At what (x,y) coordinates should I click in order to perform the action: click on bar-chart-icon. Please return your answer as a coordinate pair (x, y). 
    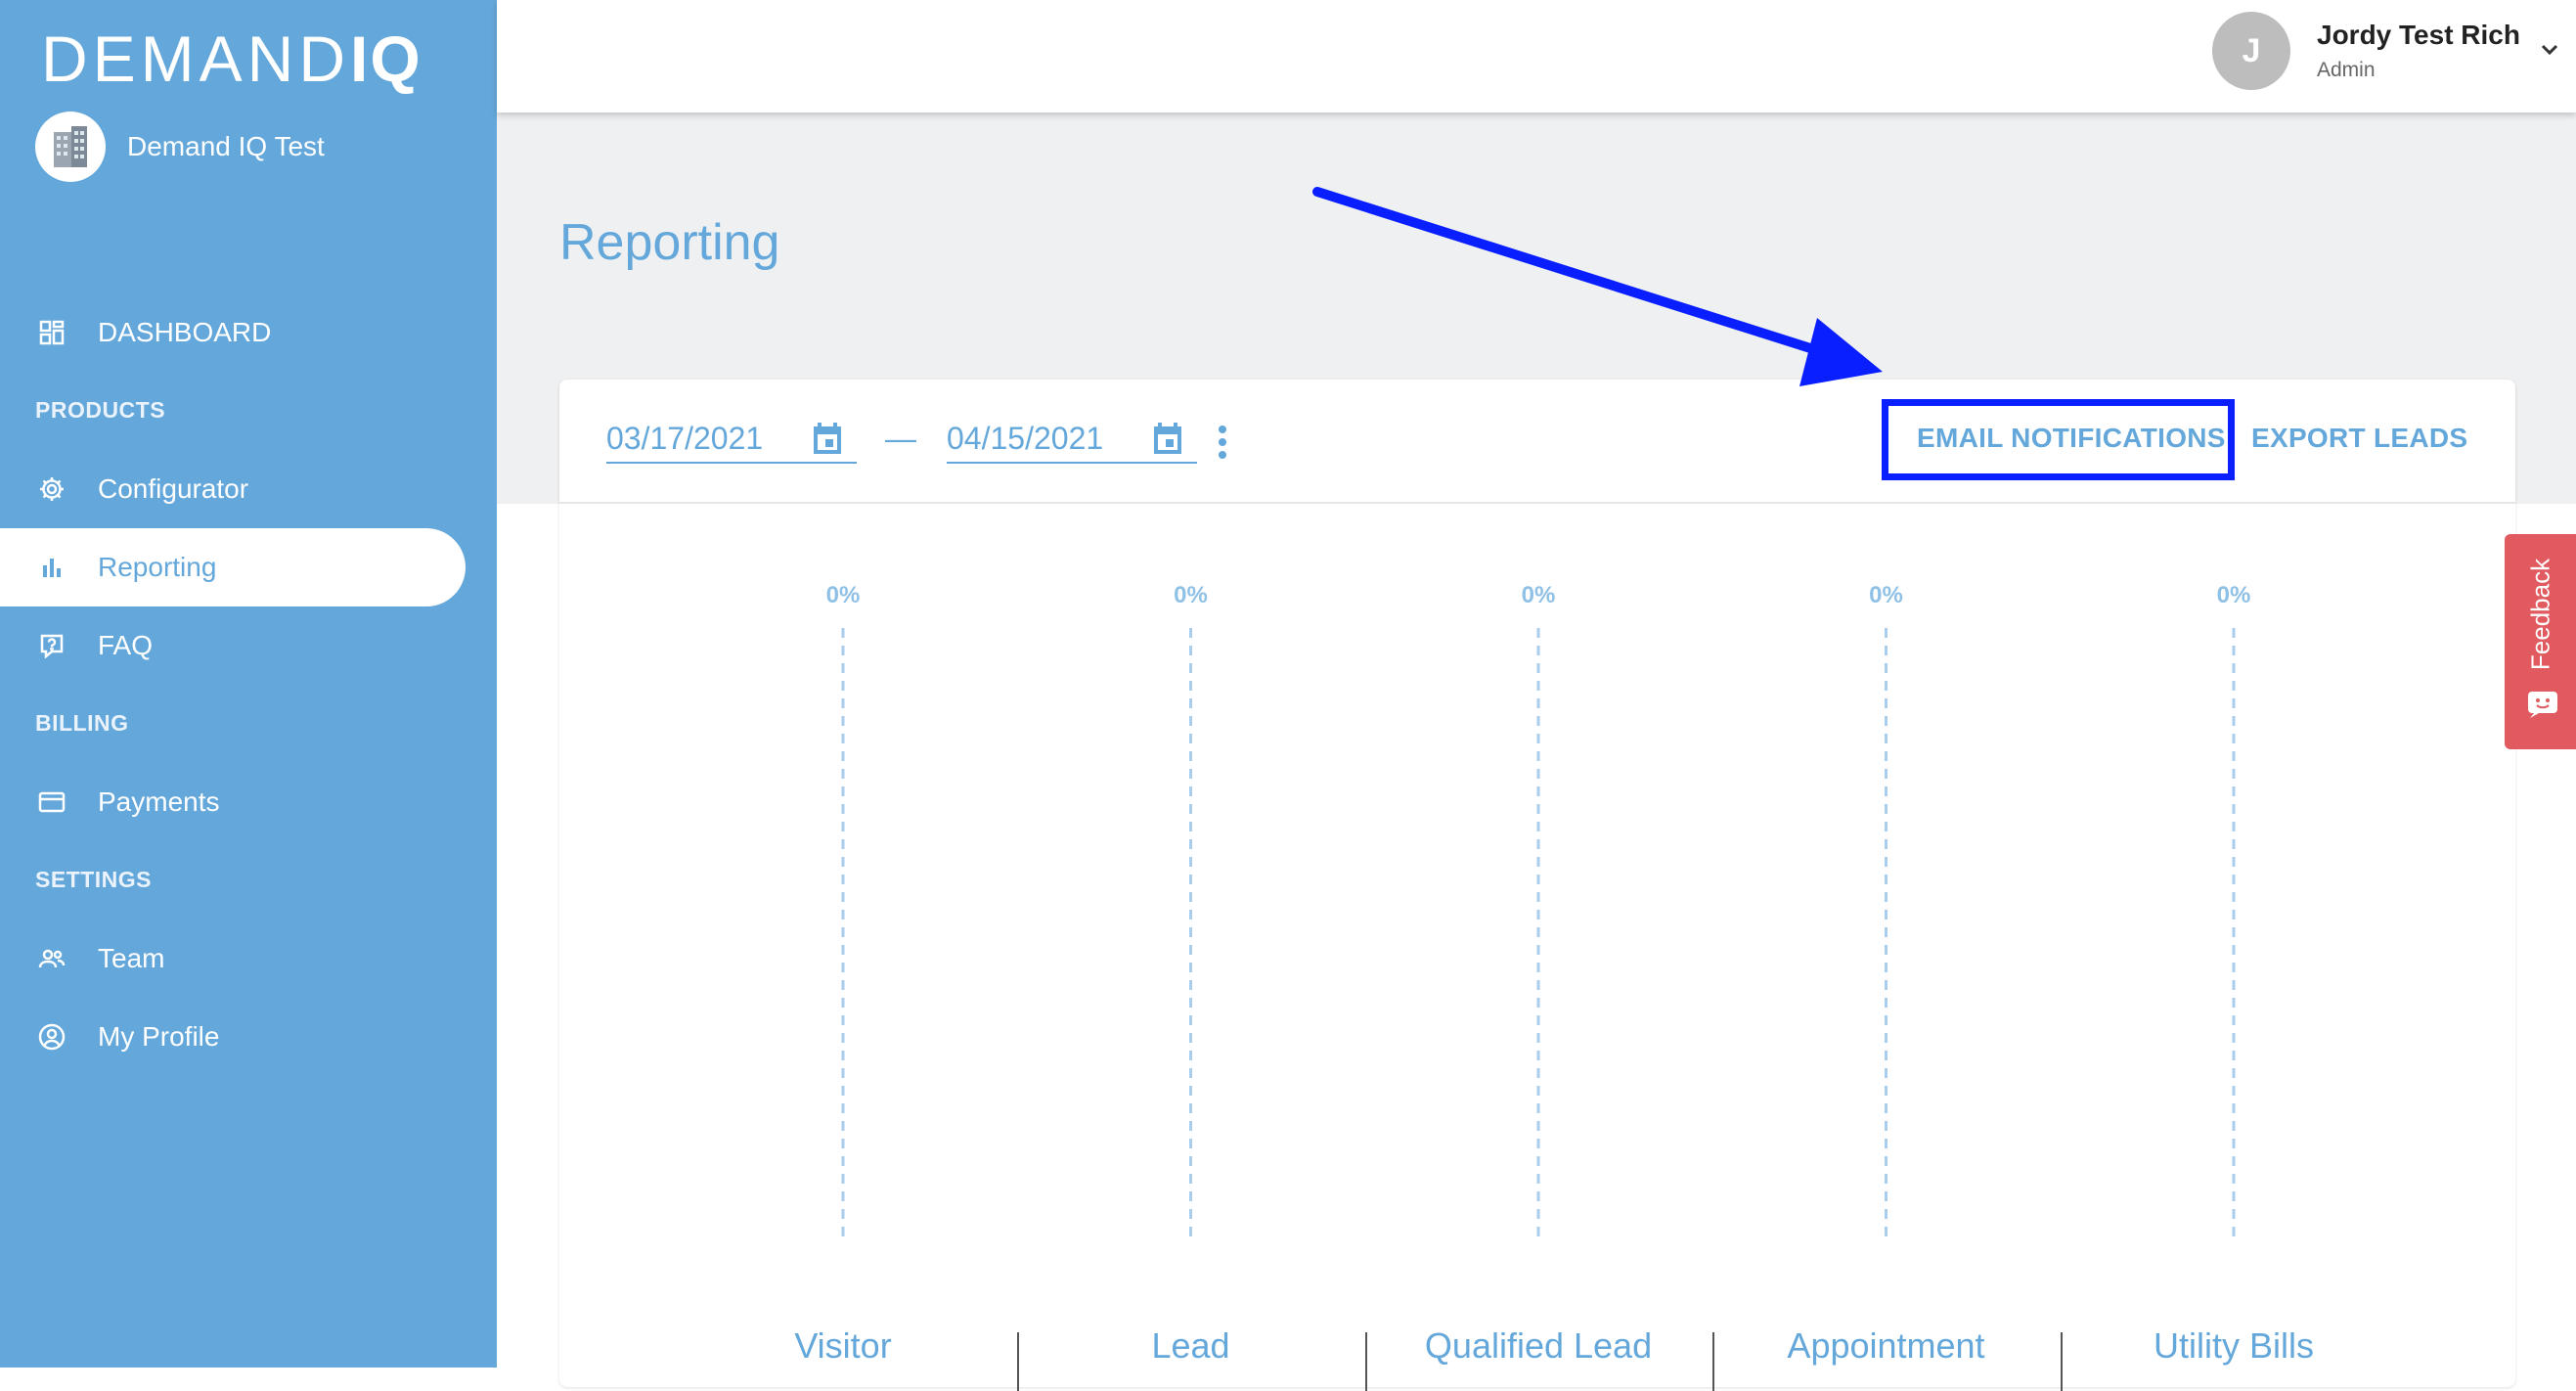
    Looking at the image, I should click on (52, 567).